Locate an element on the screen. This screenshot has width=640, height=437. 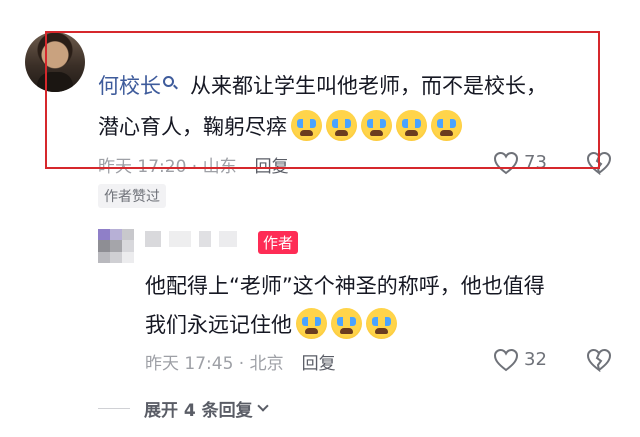
chevron-down-icon is located at coordinates (263, 405).